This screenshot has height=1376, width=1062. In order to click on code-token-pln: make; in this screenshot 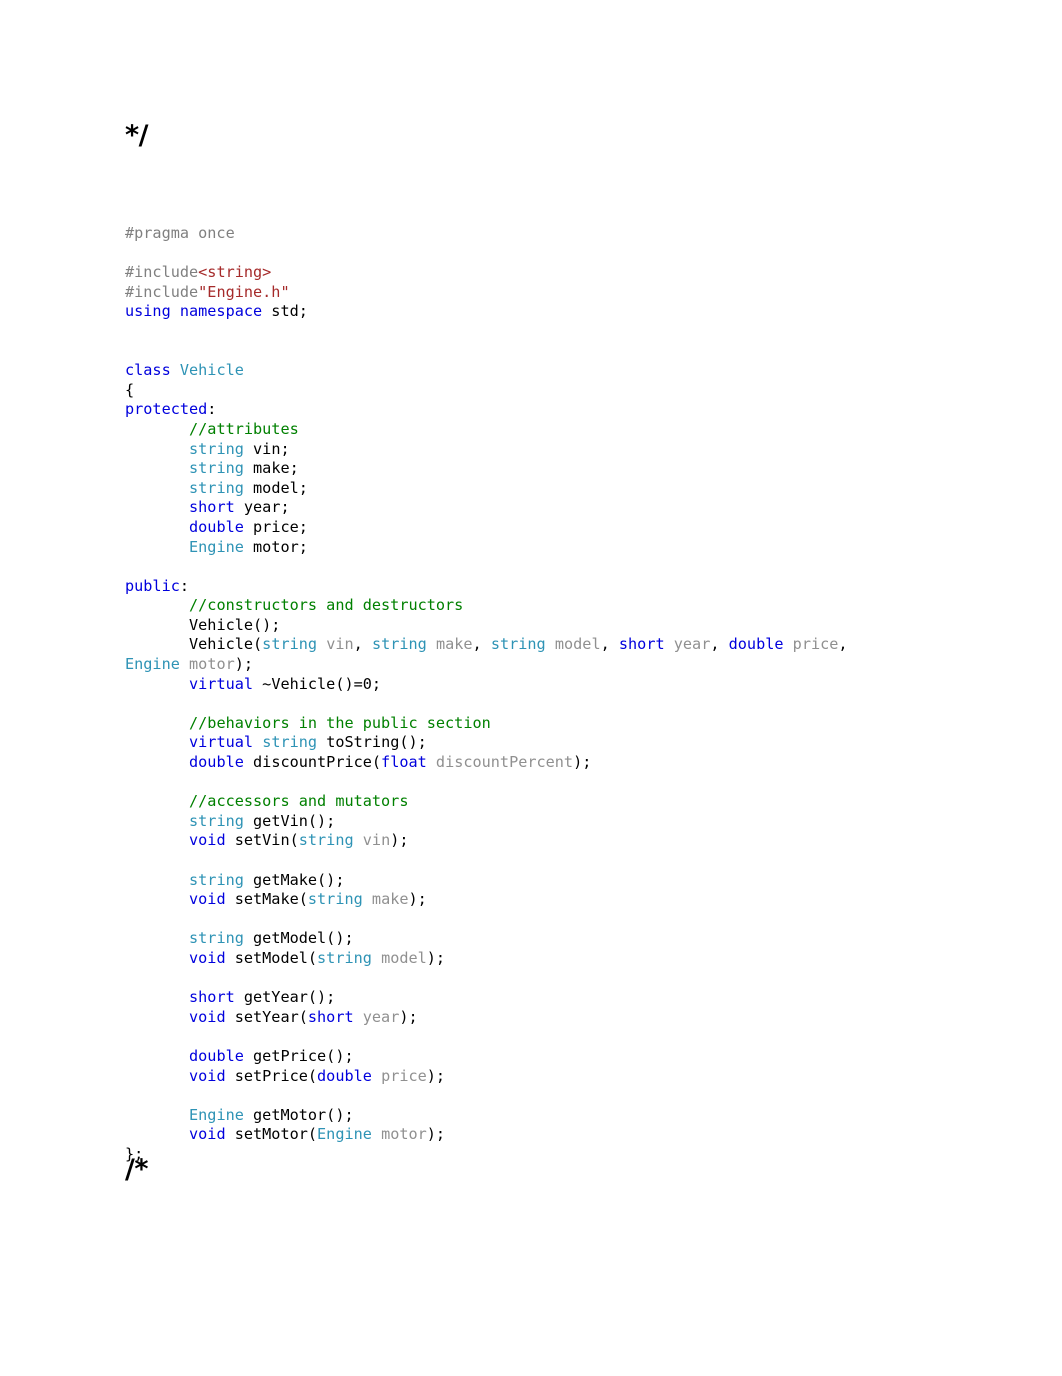, I will do `click(271, 468)`.